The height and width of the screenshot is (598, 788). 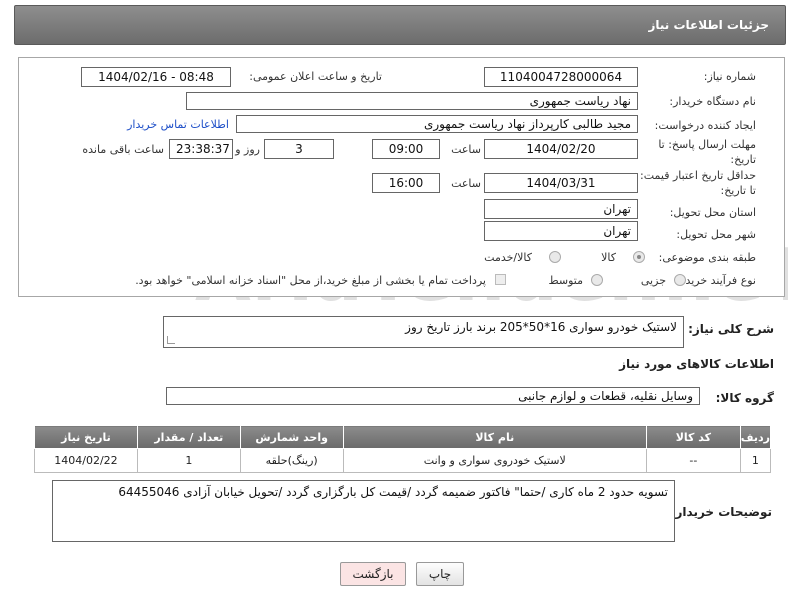 What do you see at coordinates (437, 124) in the screenshot?
I see `requester-field: مجید طالبی کارپرداز نهاد ریاست جمهوری` at bounding box center [437, 124].